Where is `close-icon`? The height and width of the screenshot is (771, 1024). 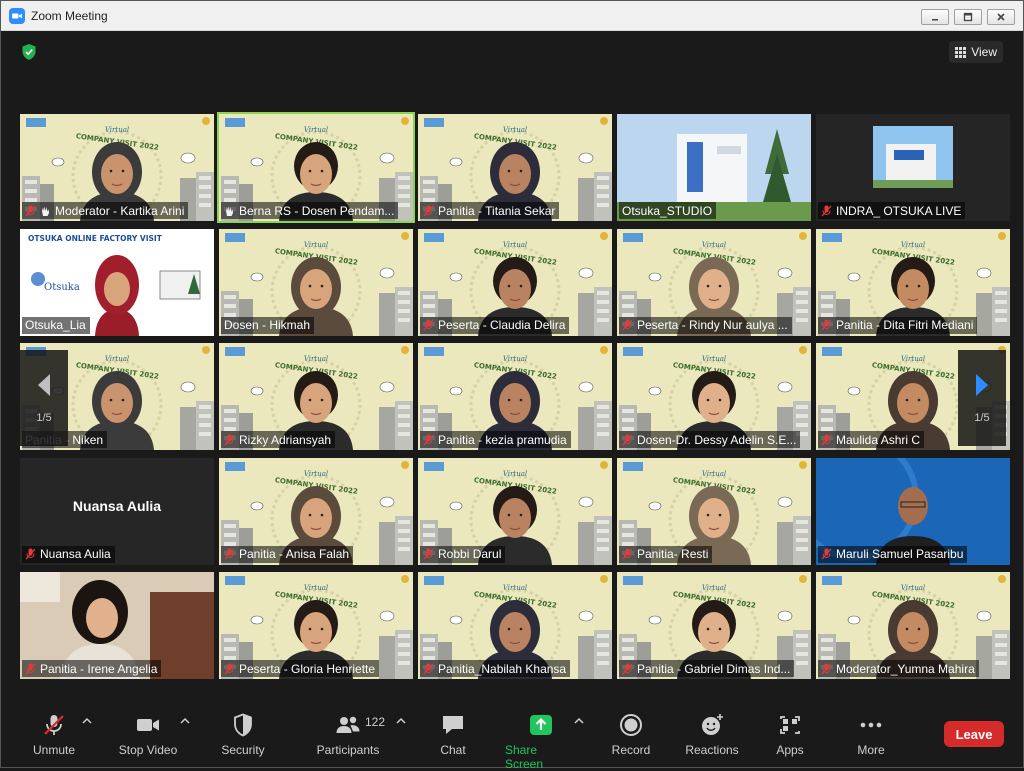 close-icon is located at coordinates (1001, 17).